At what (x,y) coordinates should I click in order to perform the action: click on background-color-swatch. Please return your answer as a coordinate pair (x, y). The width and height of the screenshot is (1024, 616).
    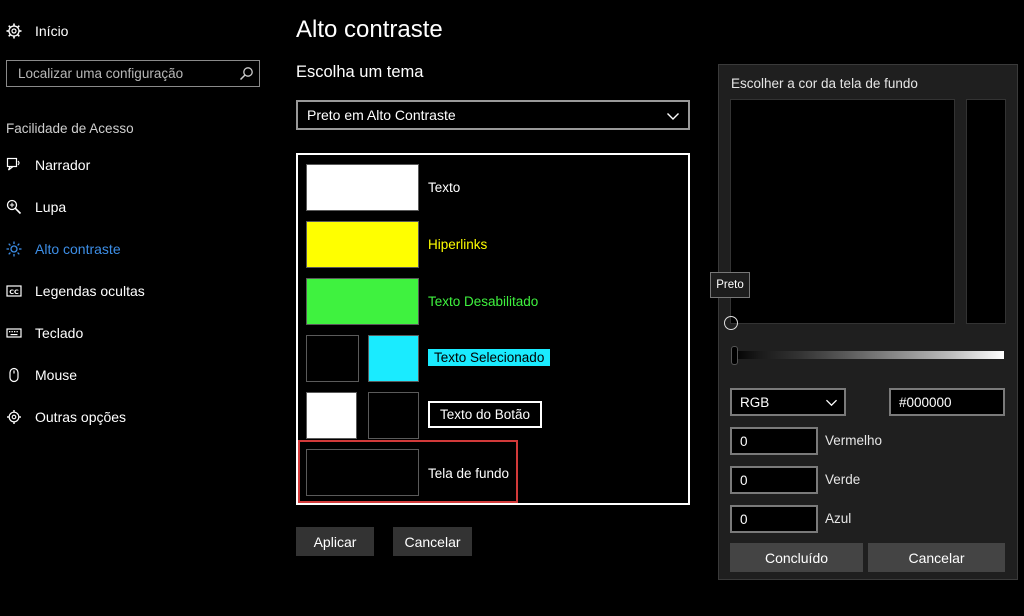
    Looking at the image, I should click on (362, 472).